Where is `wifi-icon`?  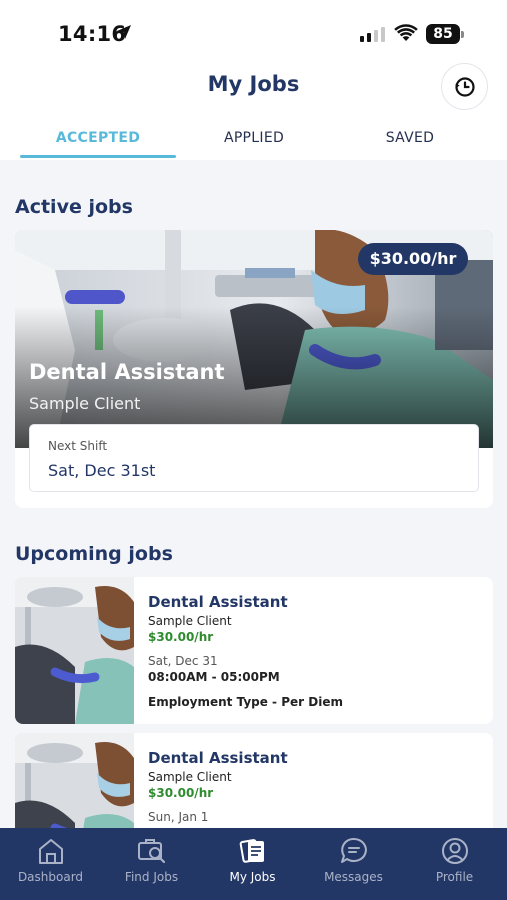
wifi-icon is located at coordinates (406, 32).